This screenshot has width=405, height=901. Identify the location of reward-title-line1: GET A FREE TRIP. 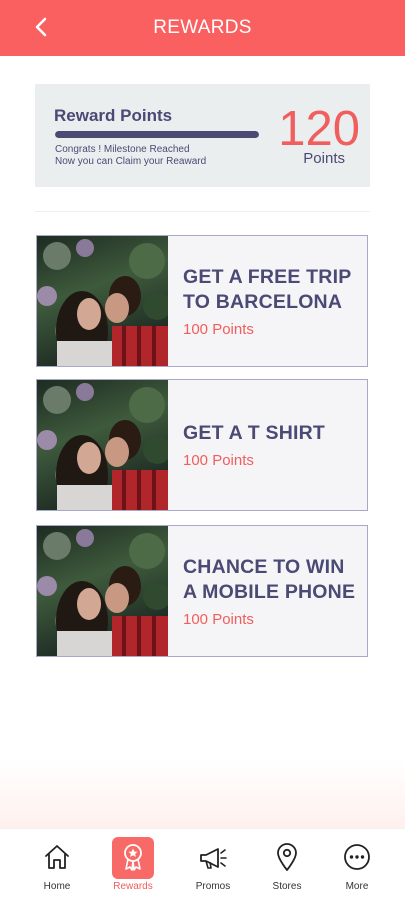
(267, 276).